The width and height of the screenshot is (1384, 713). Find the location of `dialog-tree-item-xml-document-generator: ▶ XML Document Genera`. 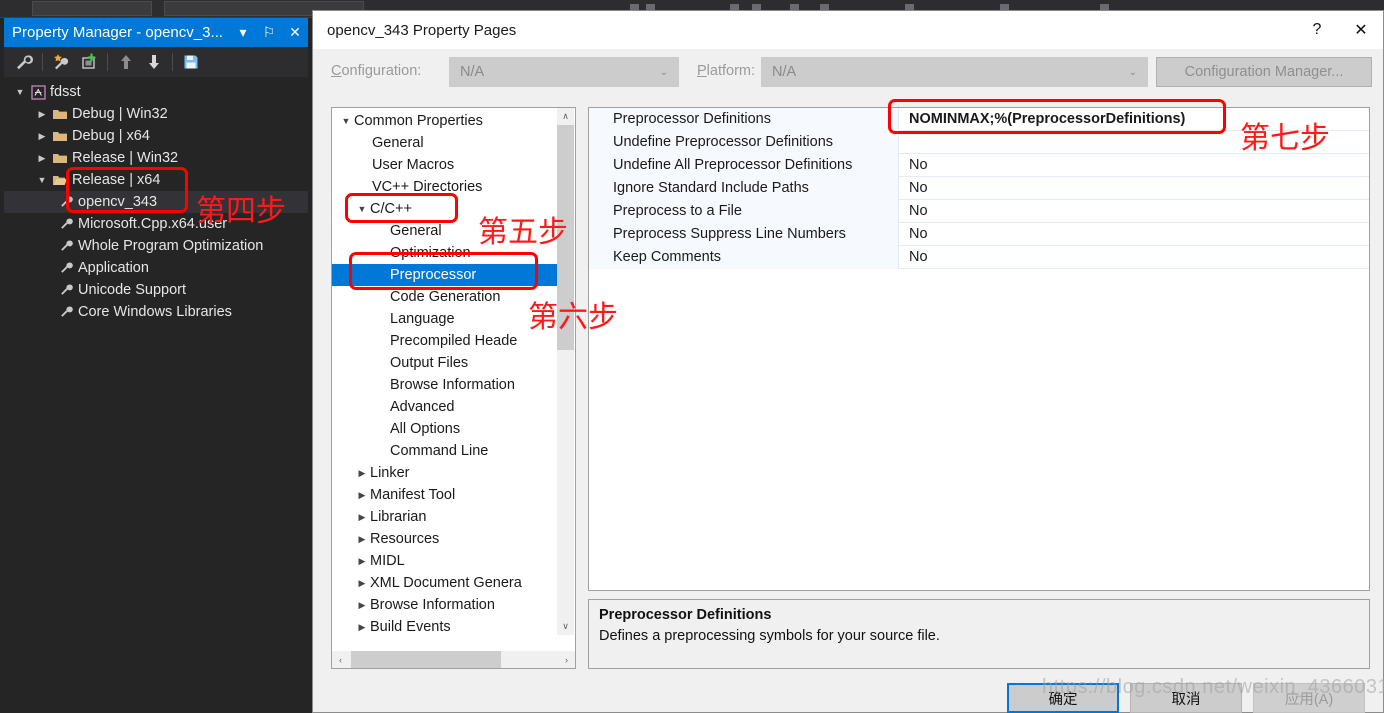

dialog-tree-item-xml-document-generator: ▶ XML Document Genera is located at coordinates (445, 583).